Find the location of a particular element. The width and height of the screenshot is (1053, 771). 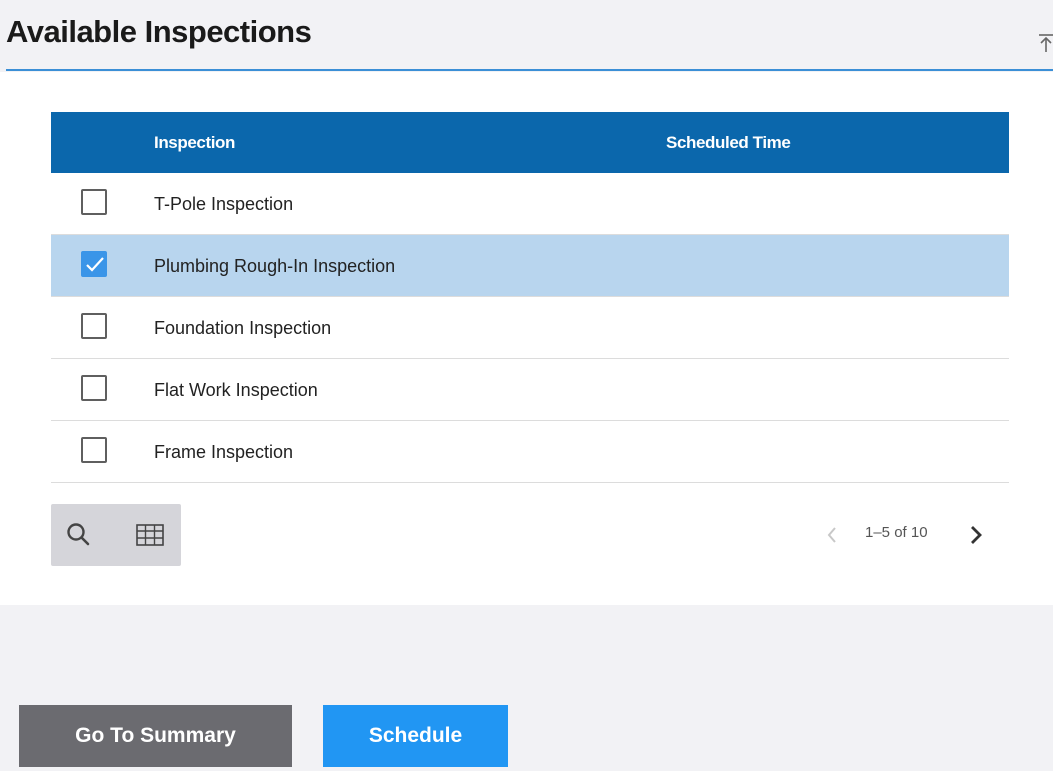

table-row: Frame Inspection is located at coordinates (530, 452).